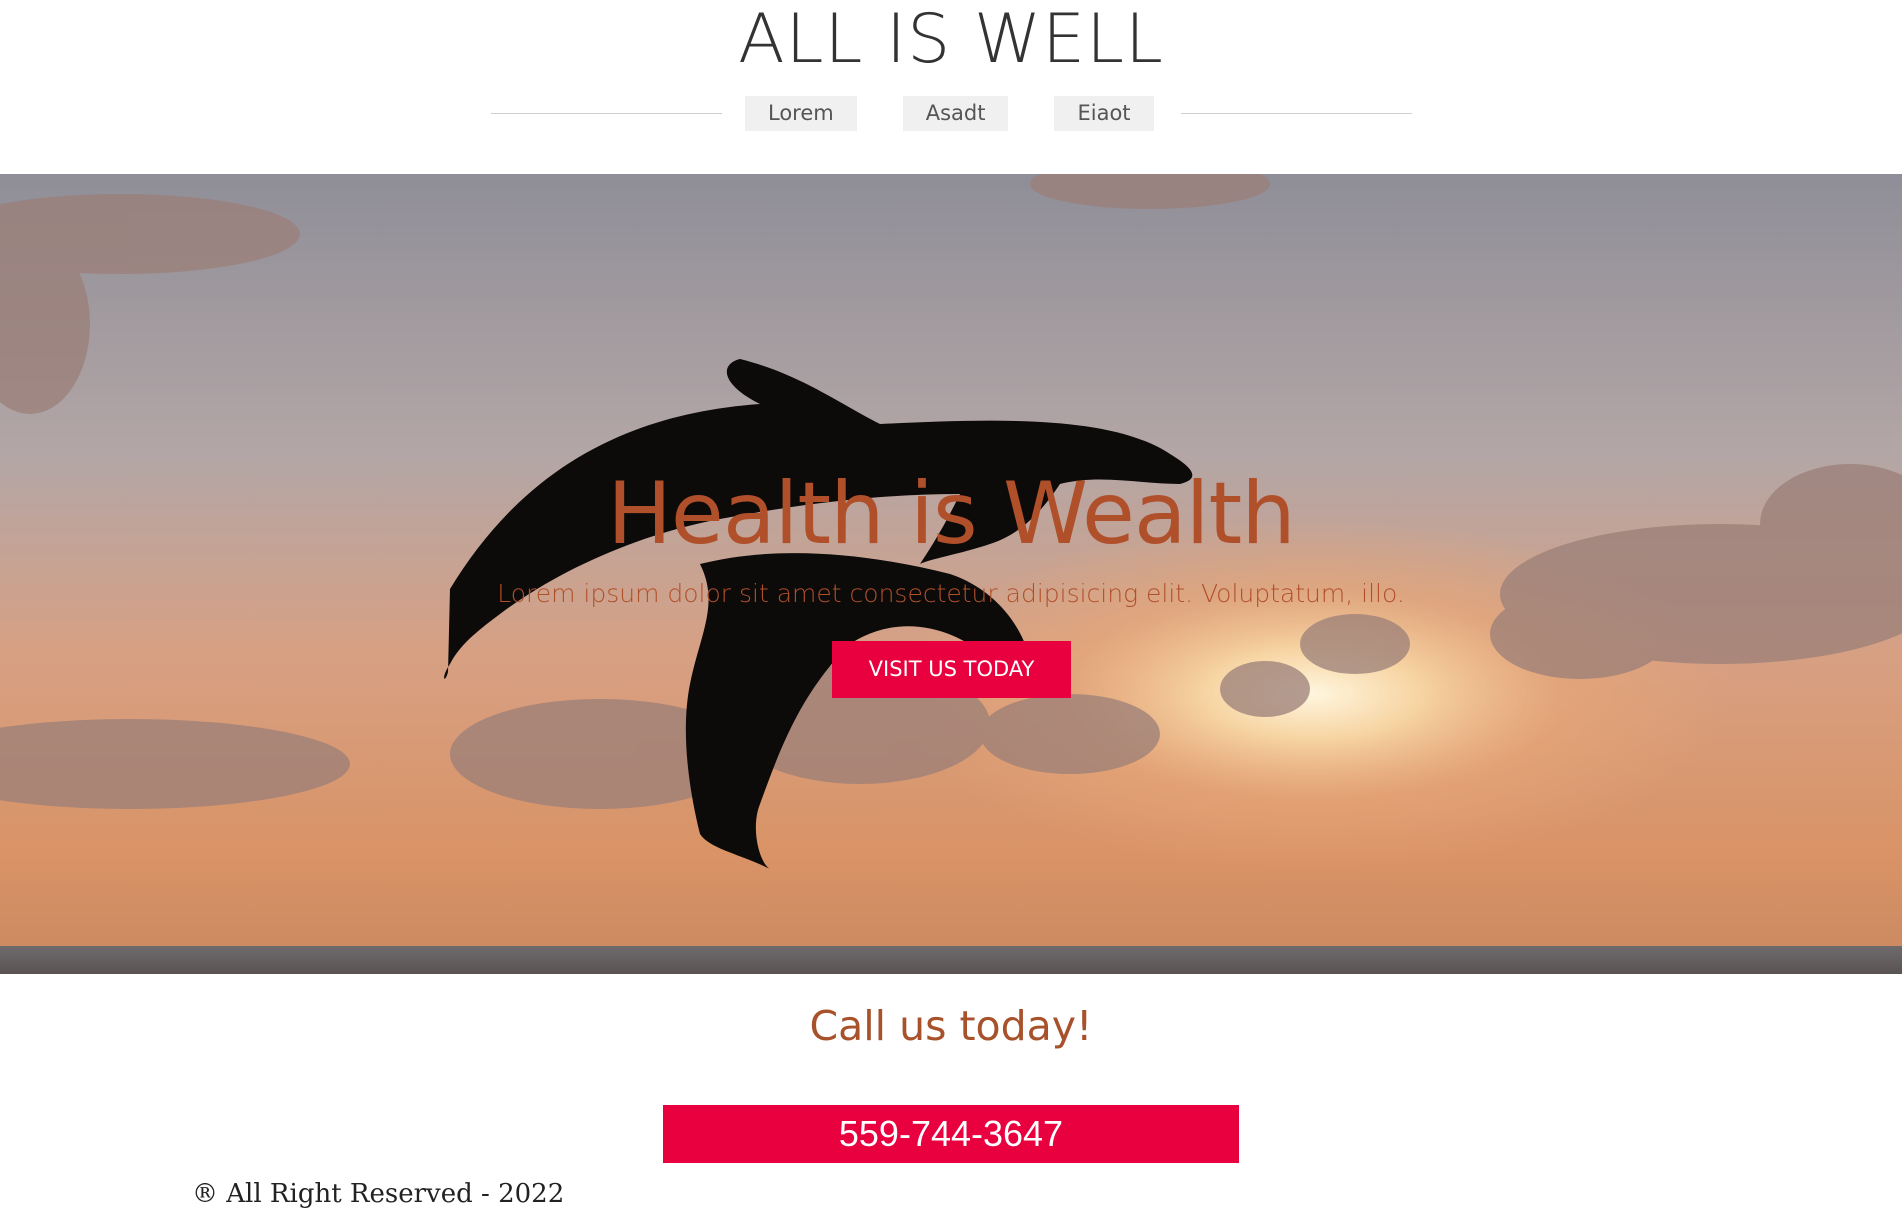 The width and height of the screenshot is (1902, 1226). Describe the element at coordinates (801, 113) in the screenshot. I see `nav-item-lorem: Lorem` at that location.